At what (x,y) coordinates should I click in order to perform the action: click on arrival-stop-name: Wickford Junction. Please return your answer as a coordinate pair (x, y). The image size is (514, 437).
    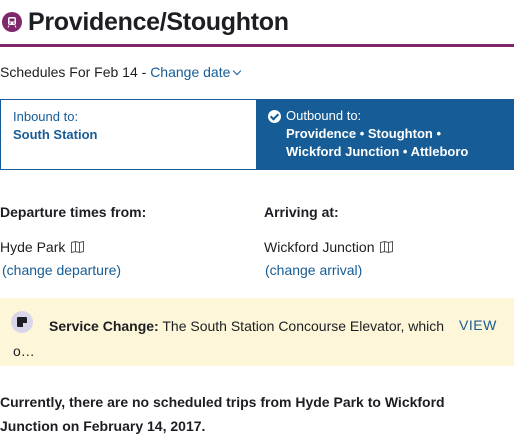
    Looking at the image, I should click on (319, 247).